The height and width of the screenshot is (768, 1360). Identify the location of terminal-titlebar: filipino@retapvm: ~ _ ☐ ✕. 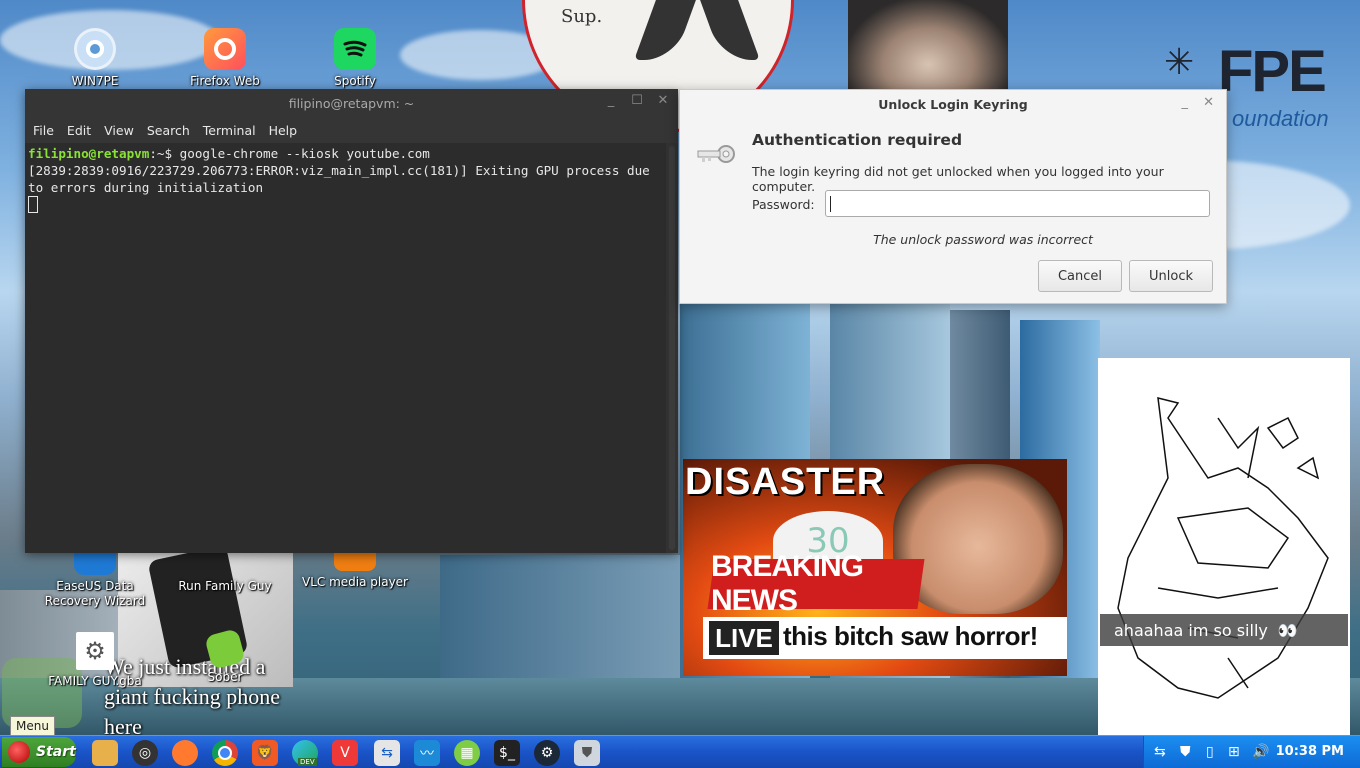
(351, 103).